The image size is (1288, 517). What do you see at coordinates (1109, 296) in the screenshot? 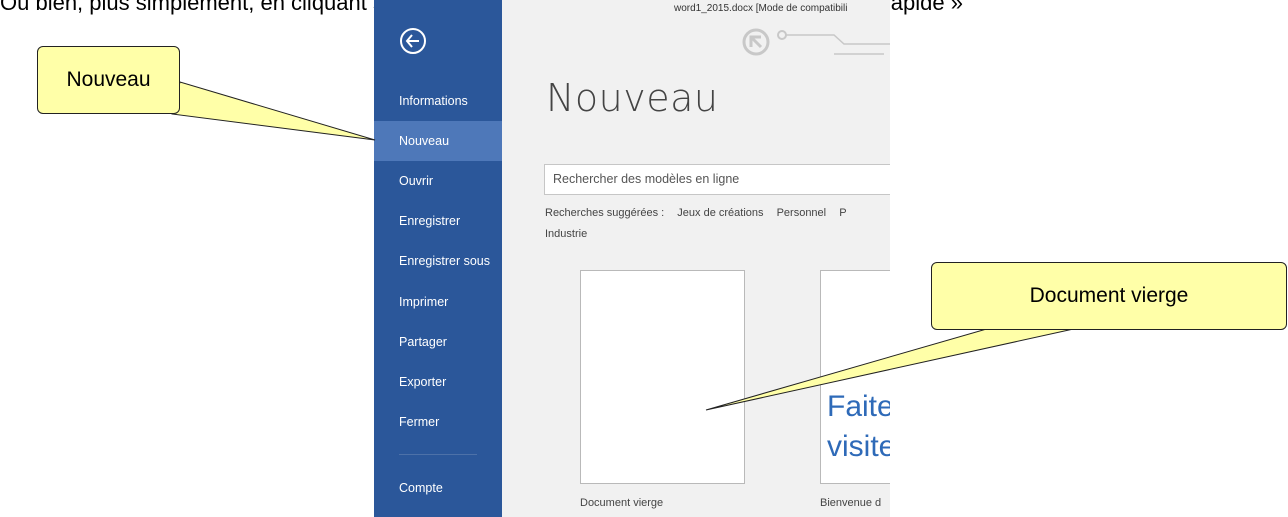
I see `callout-document-vierge: Document vierge` at bounding box center [1109, 296].